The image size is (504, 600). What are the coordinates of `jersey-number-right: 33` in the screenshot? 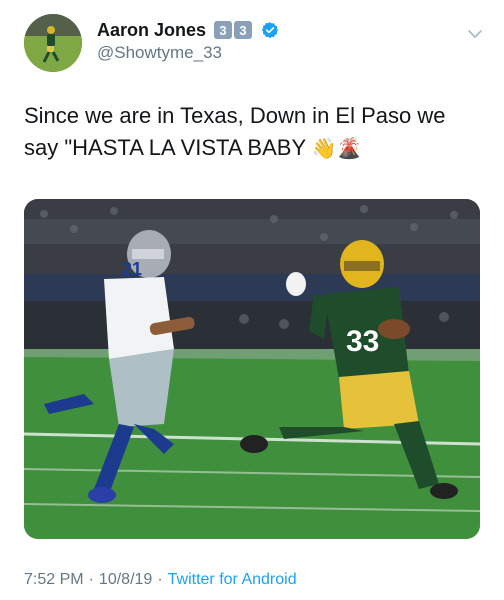 It's located at (362, 341).